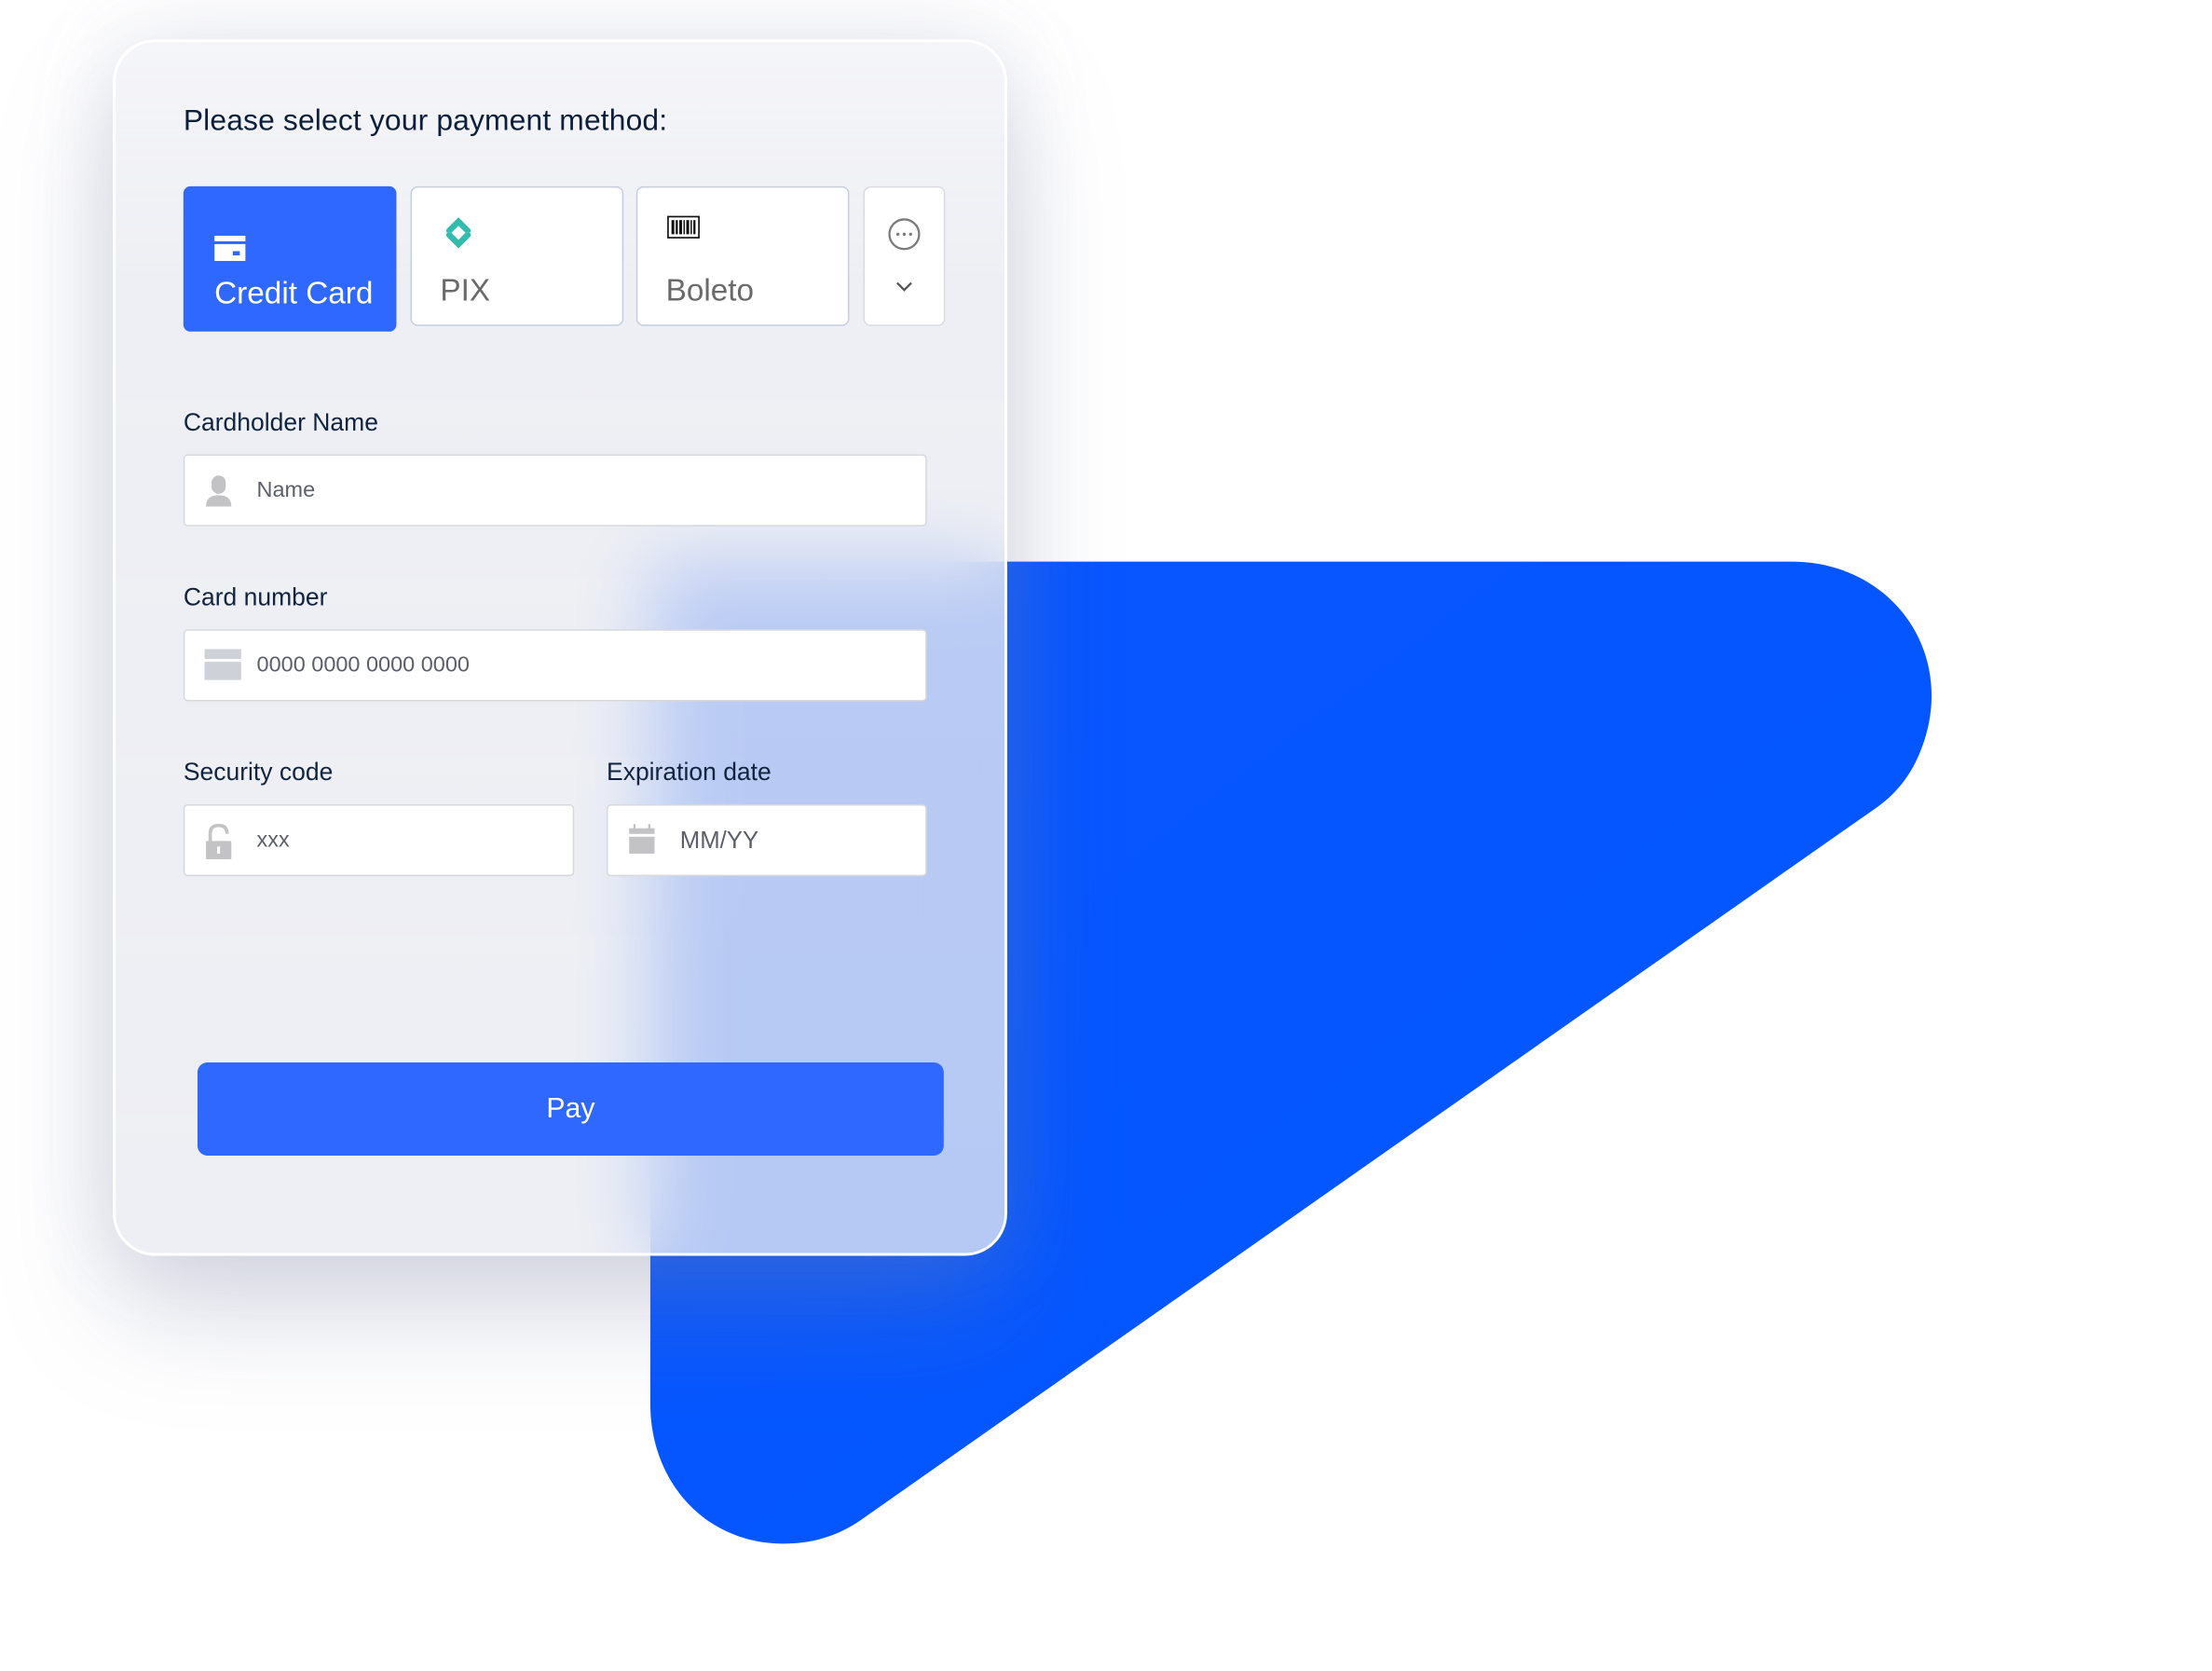 The height and width of the screenshot is (1671, 2212). What do you see at coordinates (219, 494) in the screenshot?
I see `user-icon` at bounding box center [219, 494].